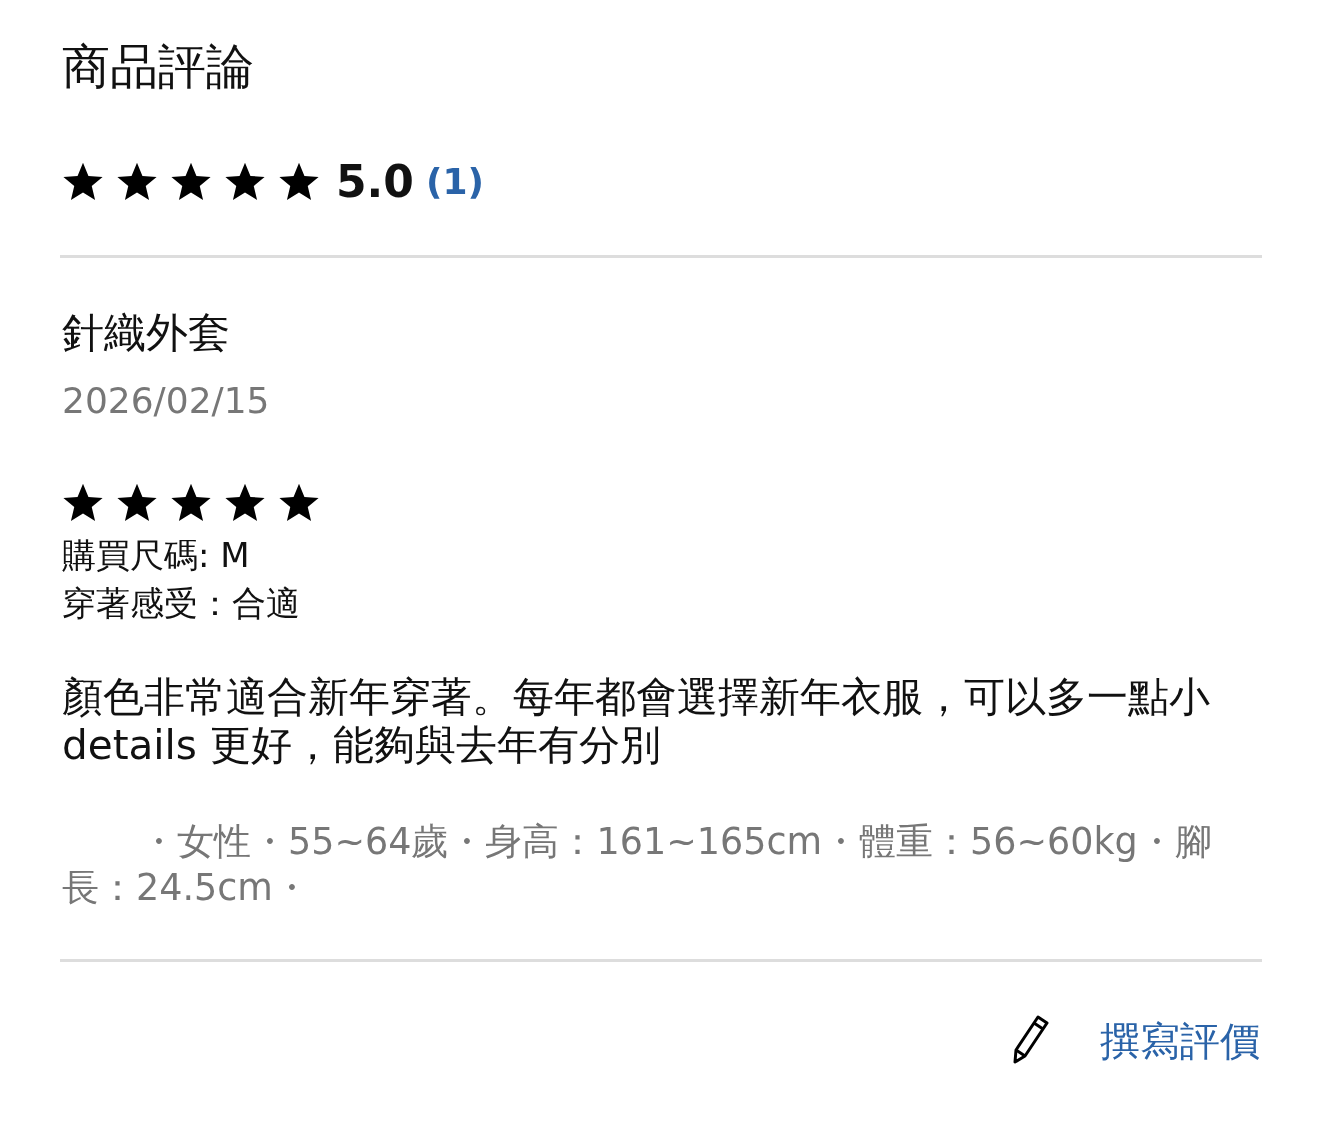 The image size is (1320, 1142). Describe the element at coordinates (181, 603) in the screenshot. I see `review-detail: 穿著感受：合適` at that location.